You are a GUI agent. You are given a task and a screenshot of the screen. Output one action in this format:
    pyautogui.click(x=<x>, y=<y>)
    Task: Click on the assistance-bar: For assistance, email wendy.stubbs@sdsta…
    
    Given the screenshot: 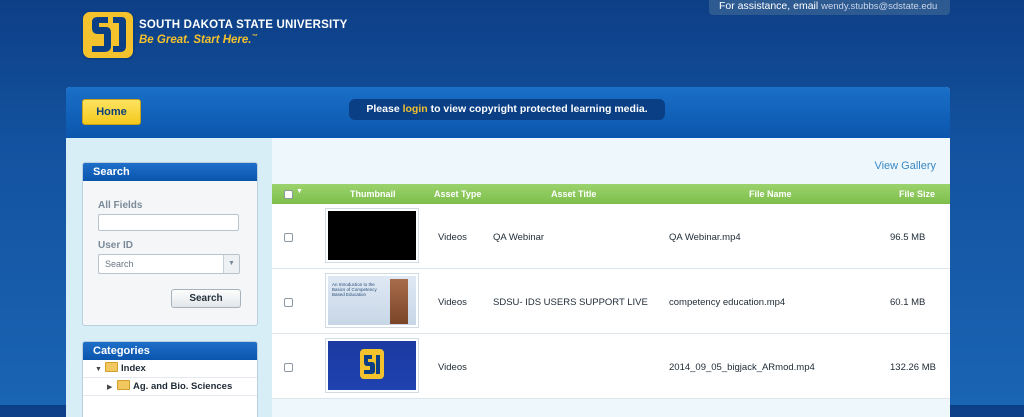 What is the action you would take?
    pyautogui.click(x=829, y=7)
    